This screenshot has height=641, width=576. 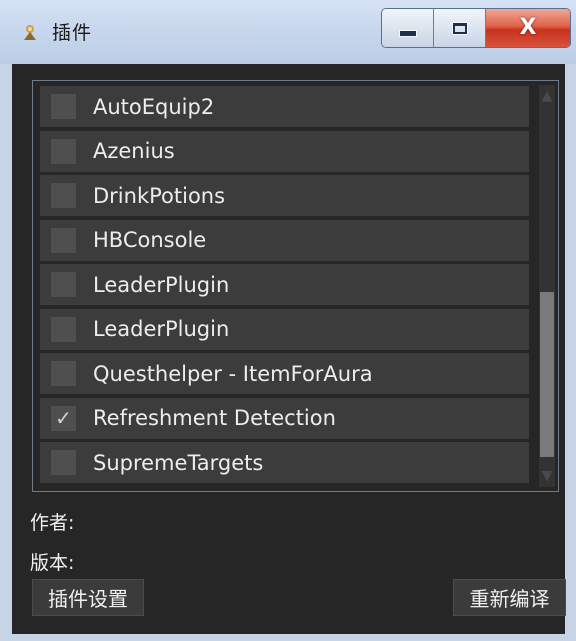 What do you see at coordinates (30, 32) in the screenshot?
I see `app-icon` at bounding box center [30, 32].